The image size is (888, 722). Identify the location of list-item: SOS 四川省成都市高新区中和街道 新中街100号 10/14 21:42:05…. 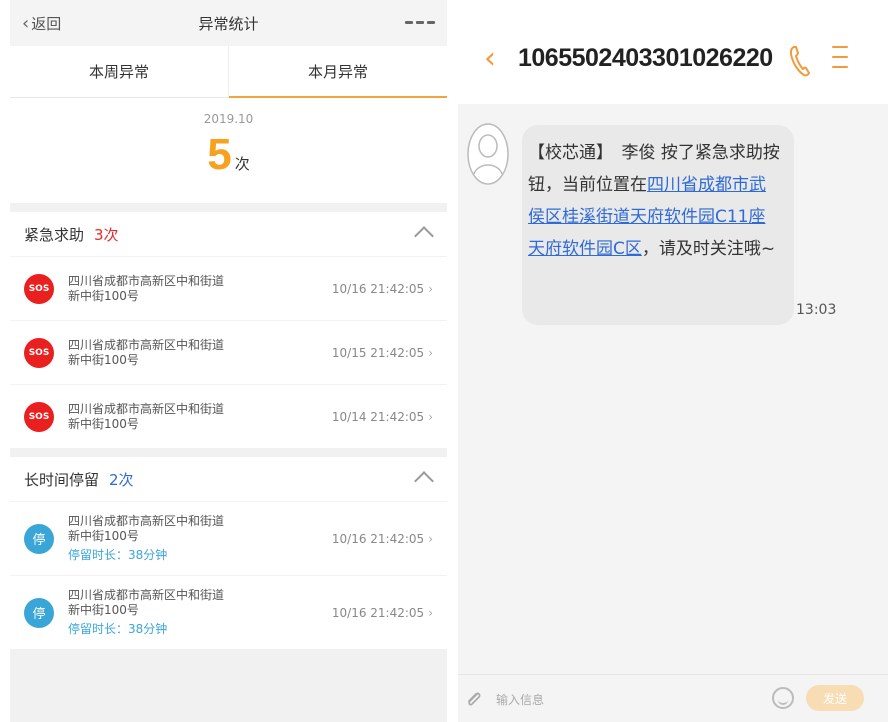
(228, 416).